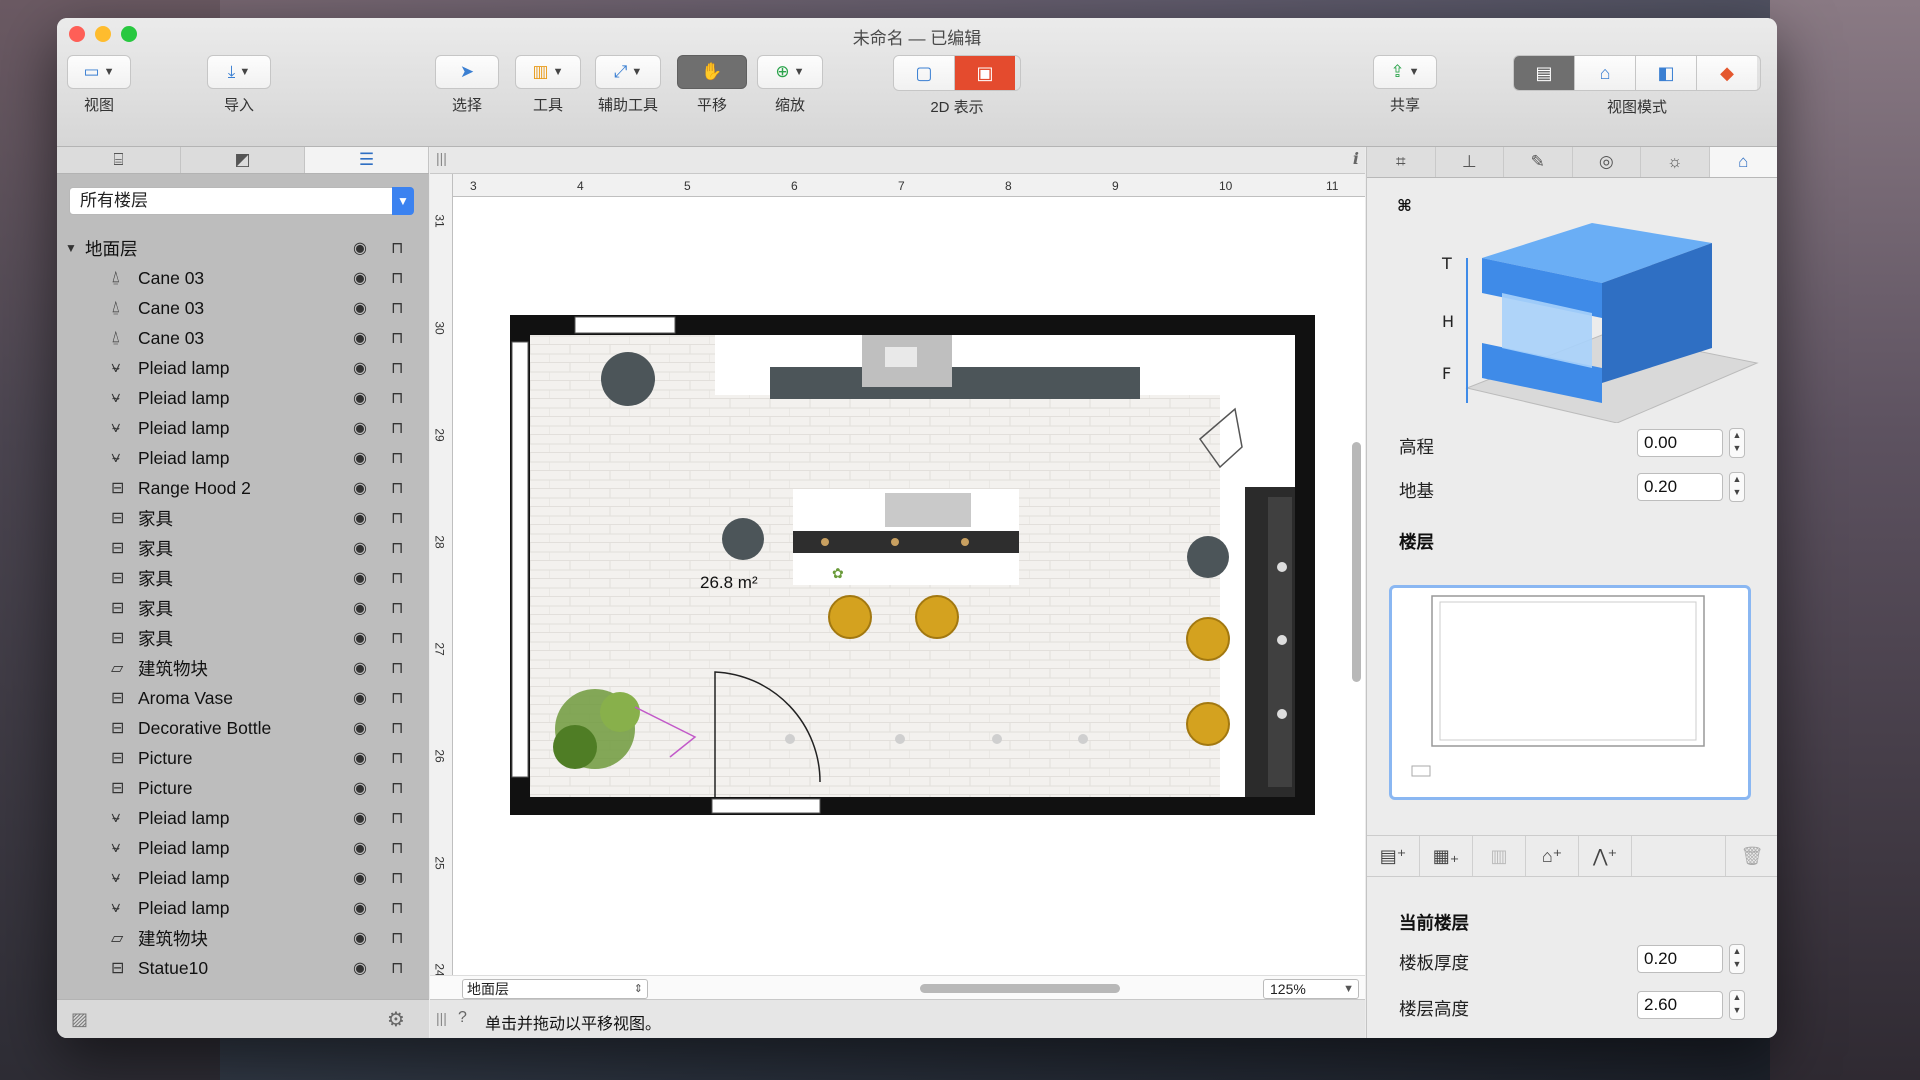  What do you see at coordinates (985, 73) in the screenshot?
I see `plan-color-icon: ▣` at bounding box center [985, 73].